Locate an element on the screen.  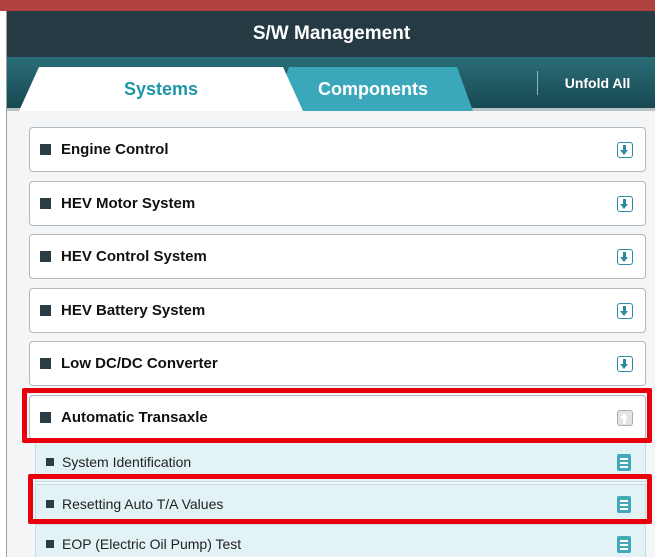
subitem-system-identification: System Identification is located at coordinates (340, 462).